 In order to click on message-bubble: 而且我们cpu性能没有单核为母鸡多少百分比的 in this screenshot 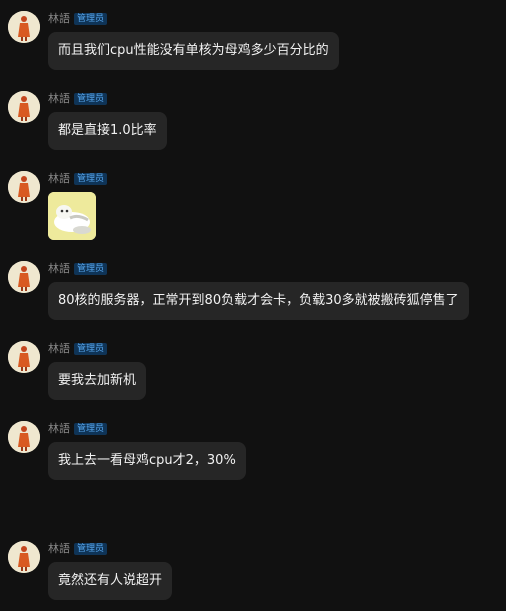, I will do `click(193, 51)`.